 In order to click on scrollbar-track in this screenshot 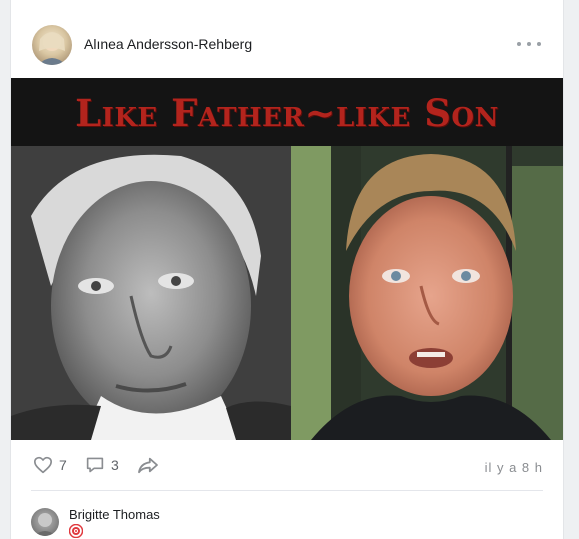, I will do `click(570, 269)`.